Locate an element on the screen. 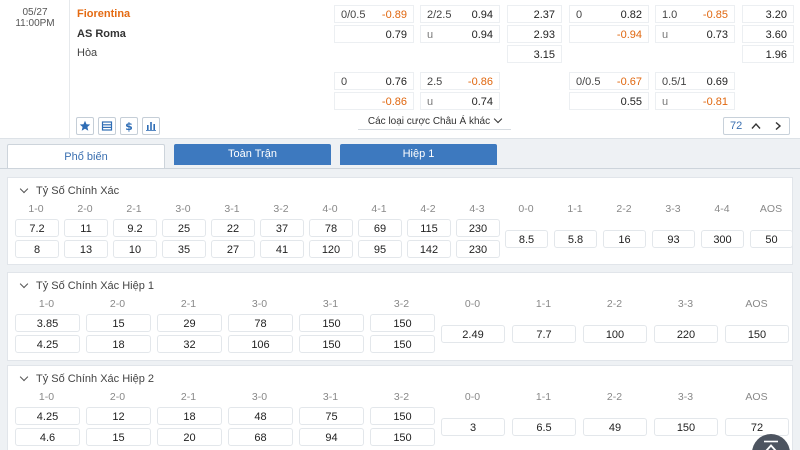 The image size is (800, 450). away-score-odd: 15 is located at coordinates (118, 437).